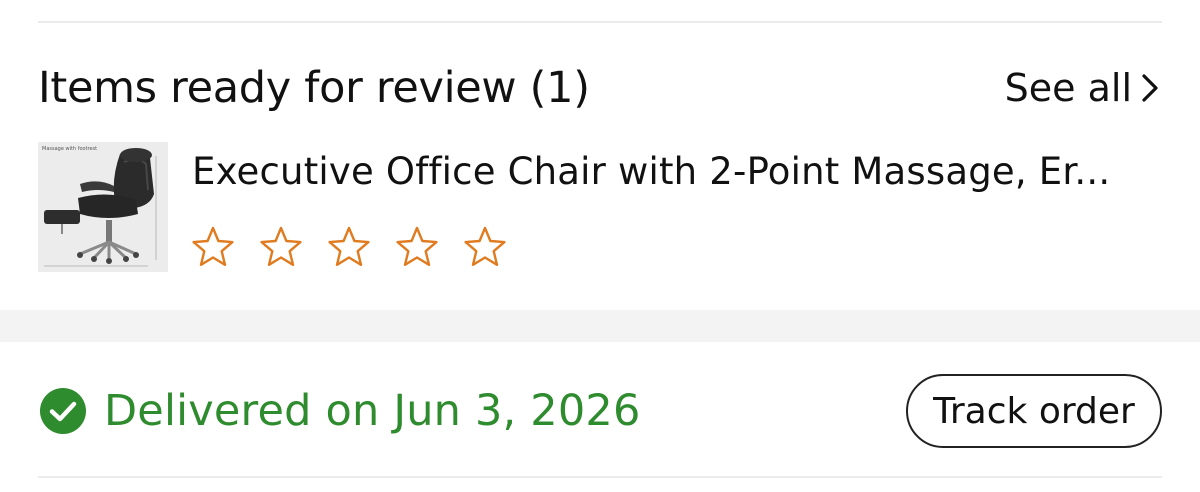 This screenshot has width=1200, height=492. Describe the element at coordinates (1034, 411) in the screenshot. I see `track-order-button: Track order` at that location.